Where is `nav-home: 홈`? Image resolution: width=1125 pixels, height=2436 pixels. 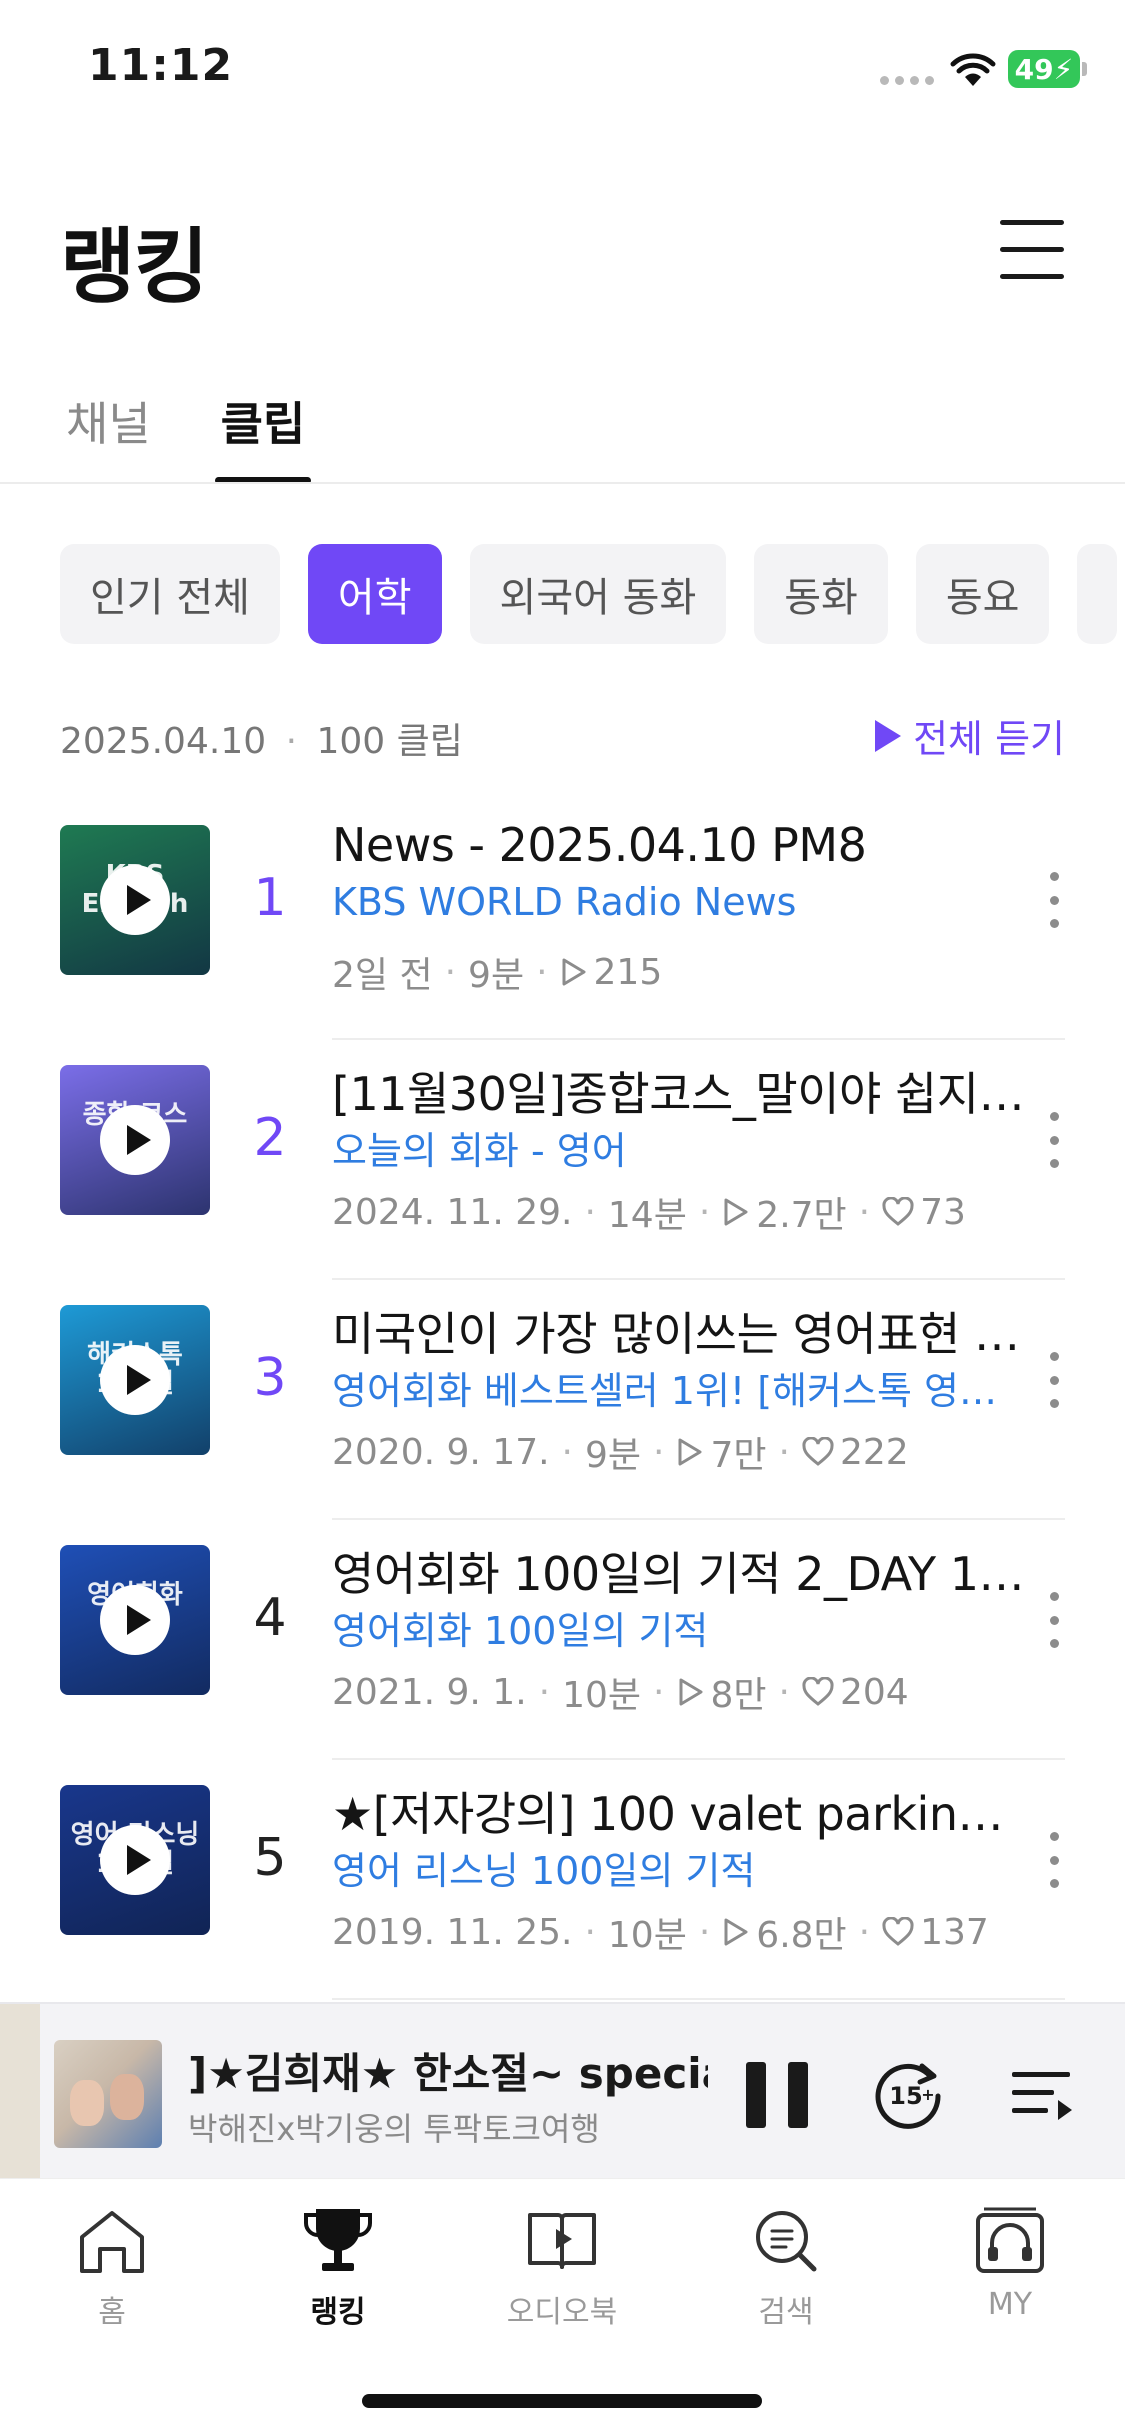 nav-home: 홈 is located at coordinates (112, 2266).